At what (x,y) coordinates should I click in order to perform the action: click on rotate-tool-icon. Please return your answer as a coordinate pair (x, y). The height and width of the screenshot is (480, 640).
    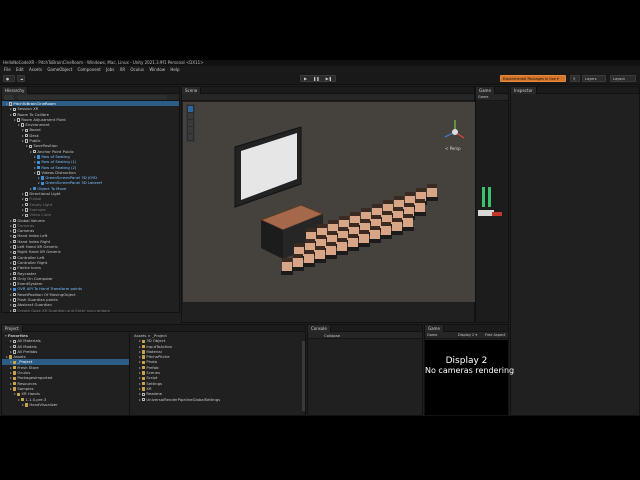
    Looking at the image, I should click on (190, 123).